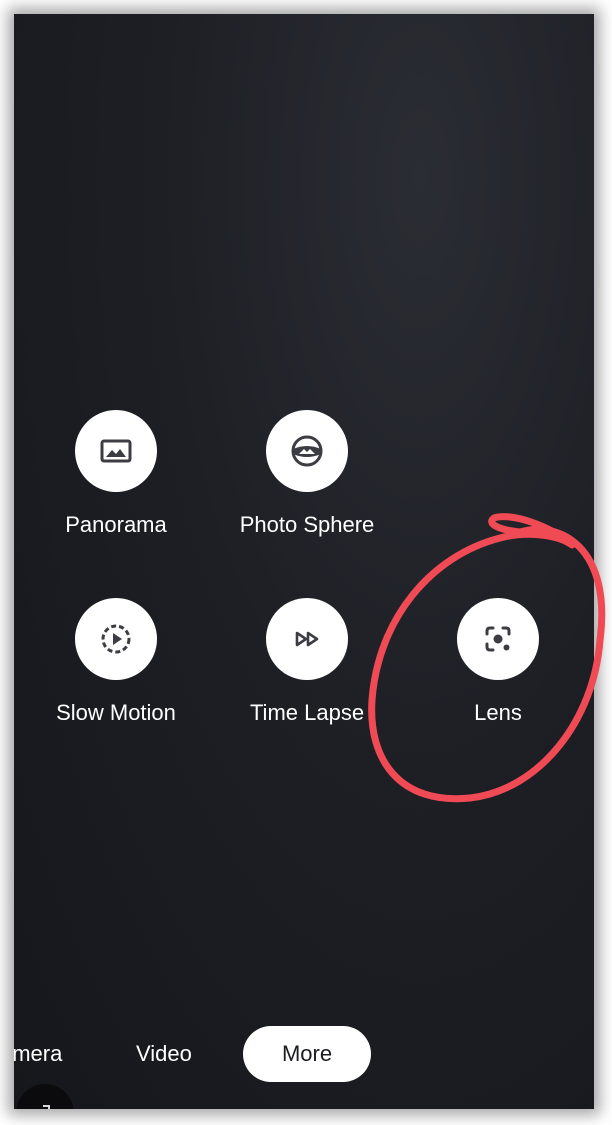 This screenshot has height=1125, width=612. What do you see at coordinates (307, 524) in the screenshot?
I see `mode-label-photo-sphere: Photo Sphere` at bounding box center [307, 524].